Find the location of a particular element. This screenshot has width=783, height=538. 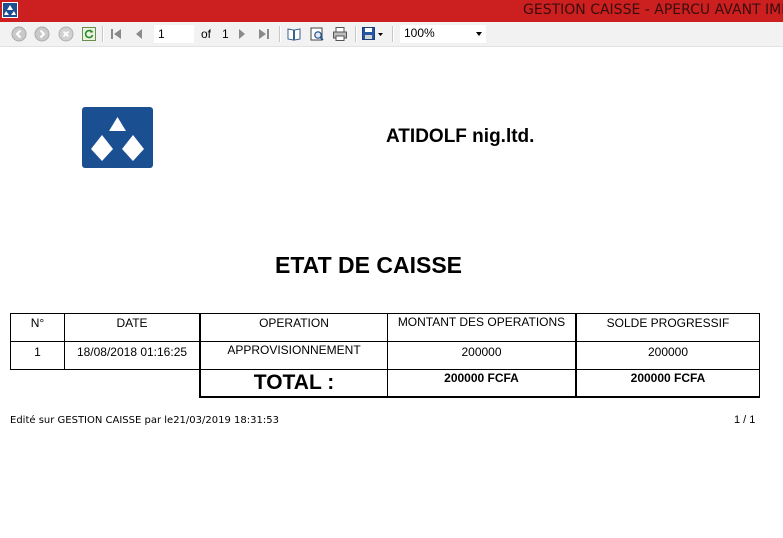

total-montant: 200000 FCFA is located at coordinates (481, 383).